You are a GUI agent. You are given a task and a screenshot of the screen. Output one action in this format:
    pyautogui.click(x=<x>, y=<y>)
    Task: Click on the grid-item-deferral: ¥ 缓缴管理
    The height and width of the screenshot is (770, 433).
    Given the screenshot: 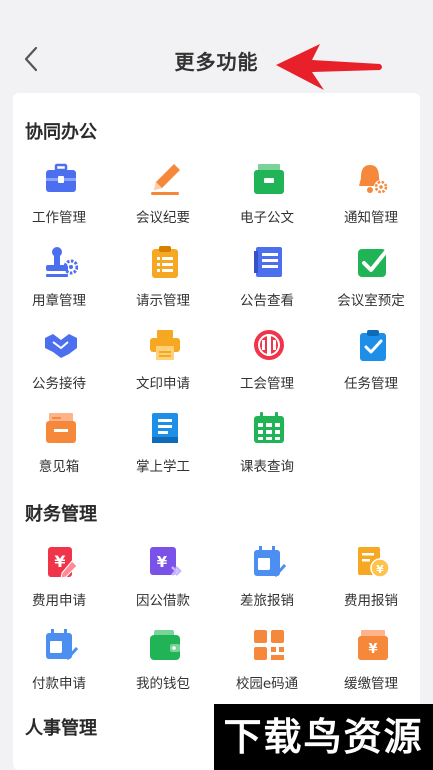 What is the action you would take?
    pyautogui.click(x=371, y=663)
    